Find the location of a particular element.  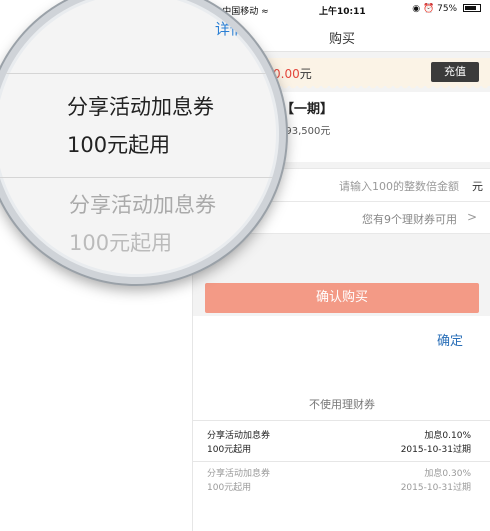

amount-unit: 元 is located at coordinates (477, 186).